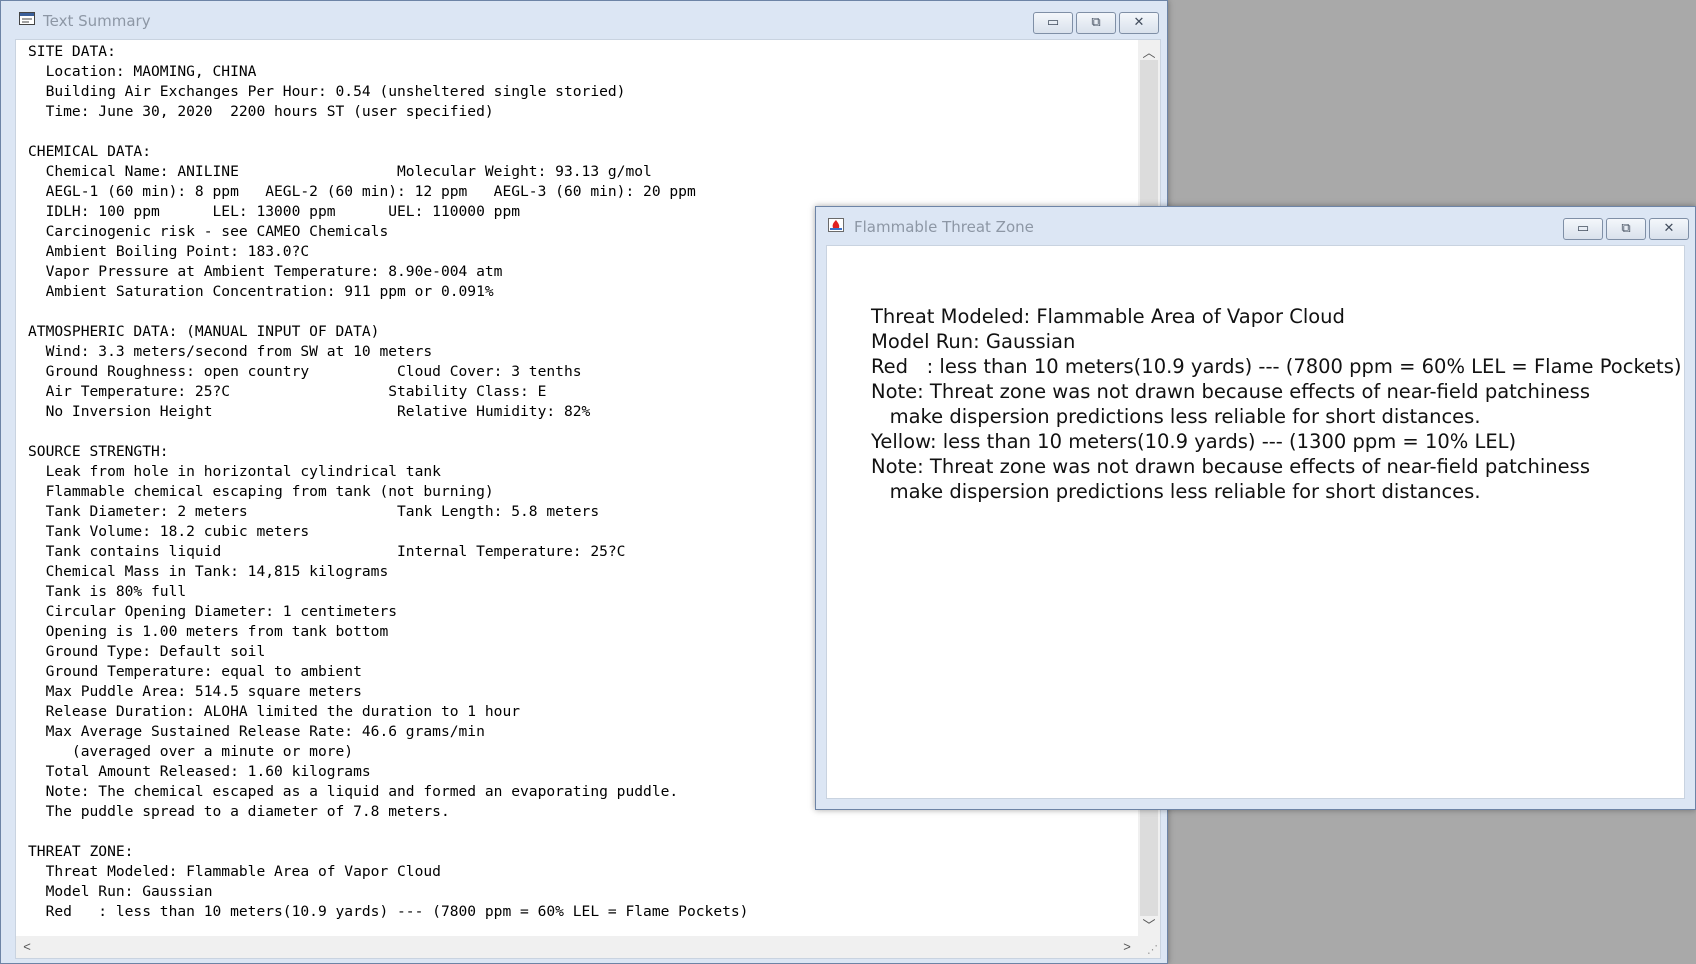 Image resolution: width=1696 pixels, height=964 pixels. I want to click on flame-app-icon, so click(836, 225).